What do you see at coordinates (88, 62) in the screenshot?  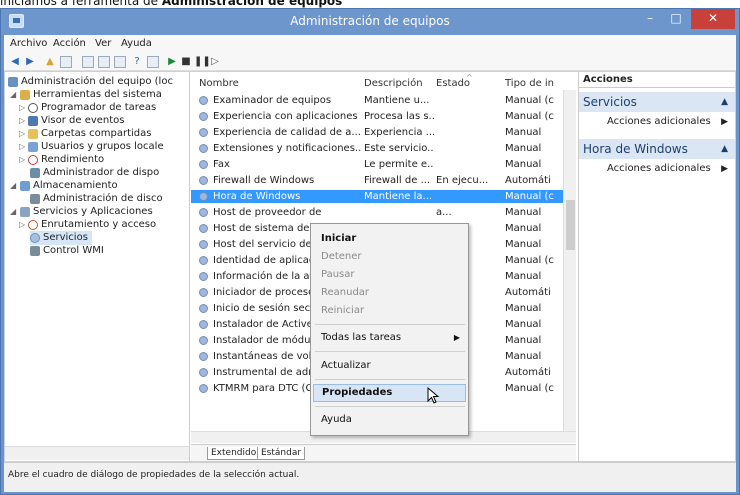 I see `properties-icon` at bounding box center [88, 62].